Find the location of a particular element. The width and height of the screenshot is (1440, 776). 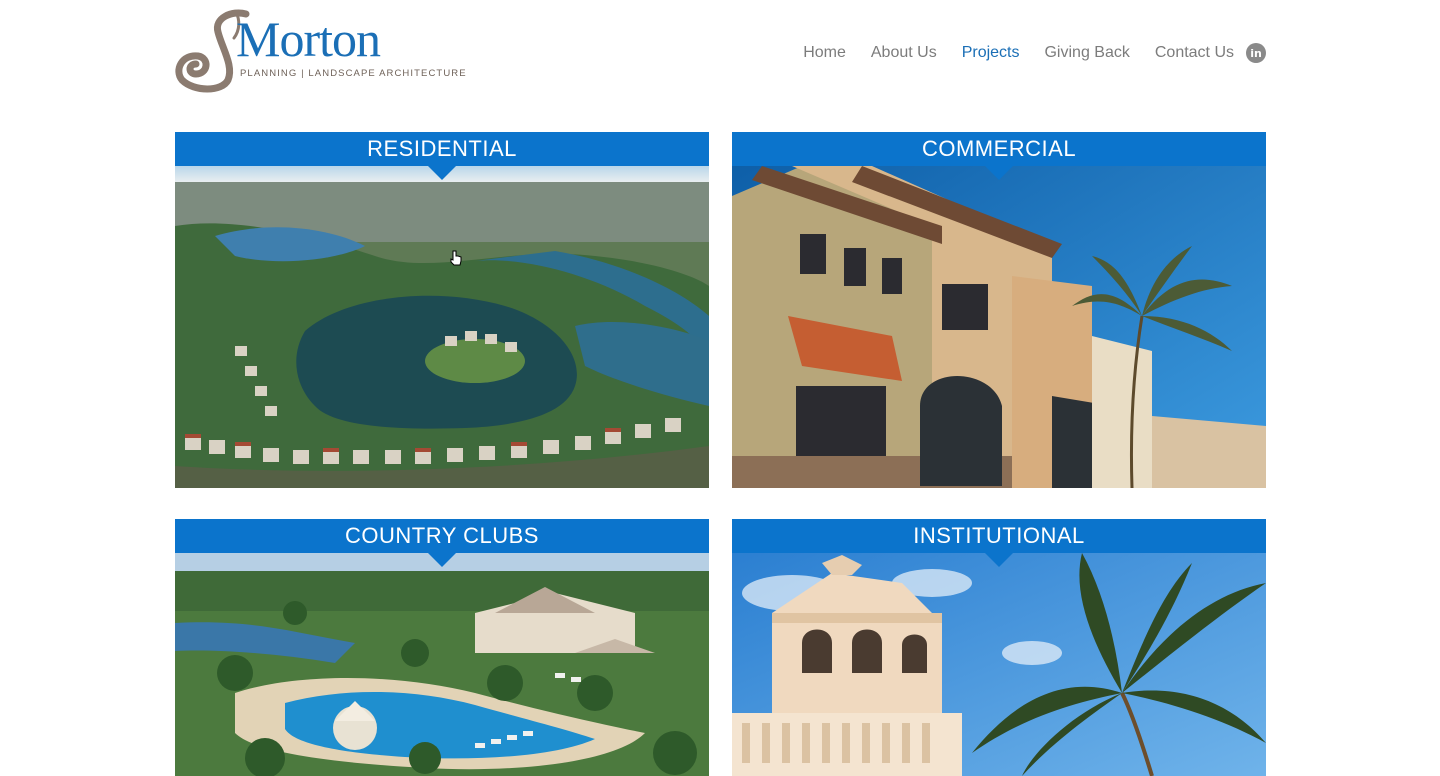

tile-title: RESIDENTIAL is located at coordinates (442, 149).